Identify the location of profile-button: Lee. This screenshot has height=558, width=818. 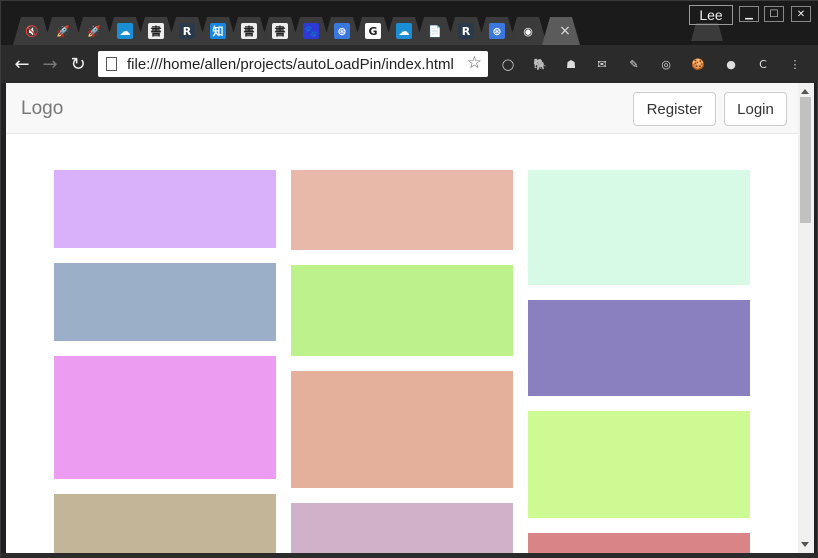
(711, 15).